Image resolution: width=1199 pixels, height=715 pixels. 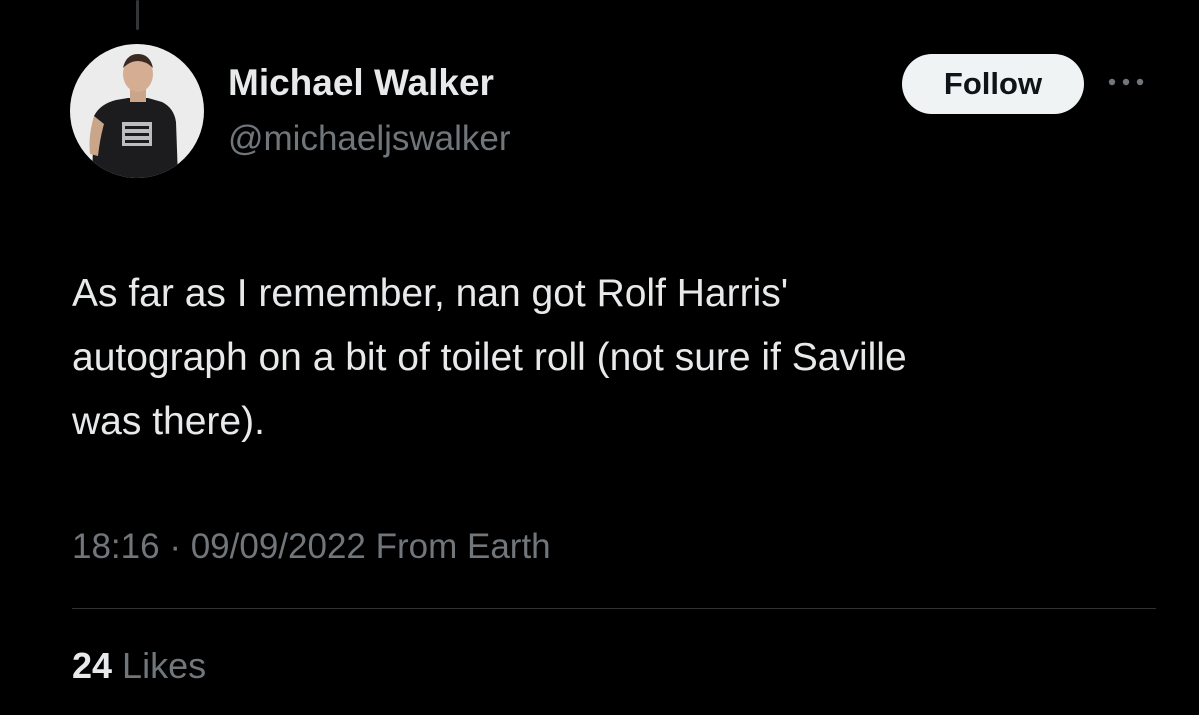 I want to click on more-options-icon, so click(x=1126, y=82).